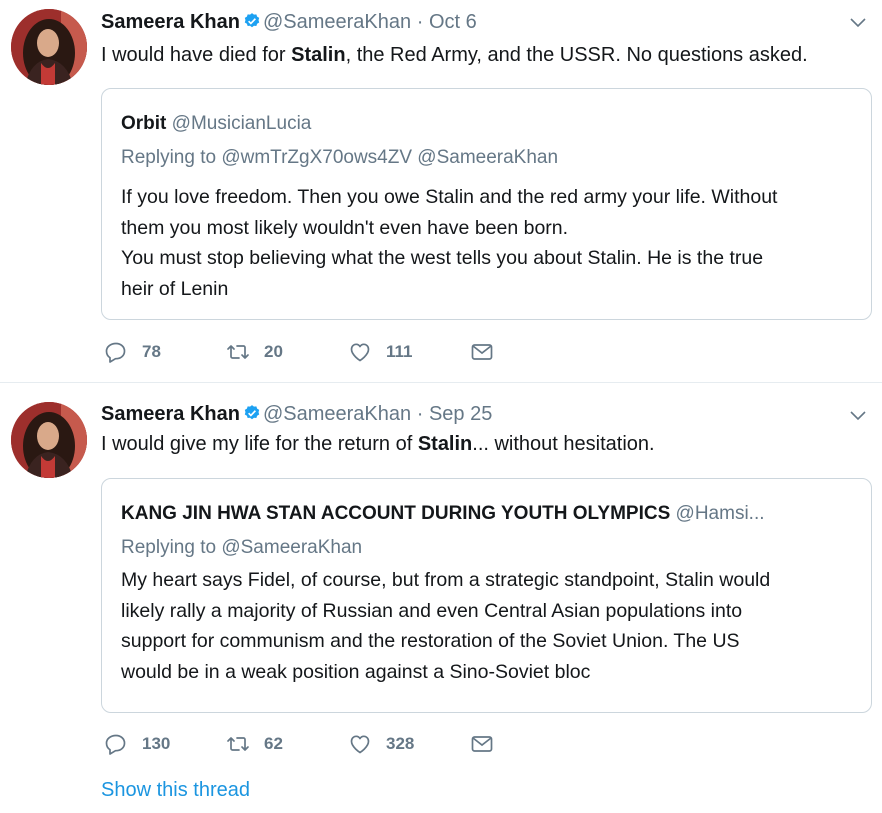 The image size is (882, 813). What do you see at coordinates (460, 414) in the screenshot?
I see `tweet-date: Sep 25` at bounding box center [460, 414].